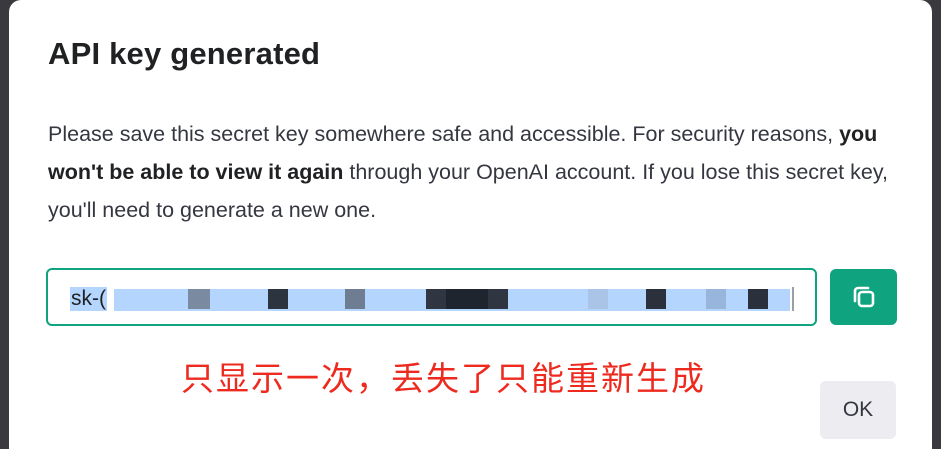 This screenshot has height=449, width=941. I want to click on secret-key-value: sk-(, so click(88, 299).